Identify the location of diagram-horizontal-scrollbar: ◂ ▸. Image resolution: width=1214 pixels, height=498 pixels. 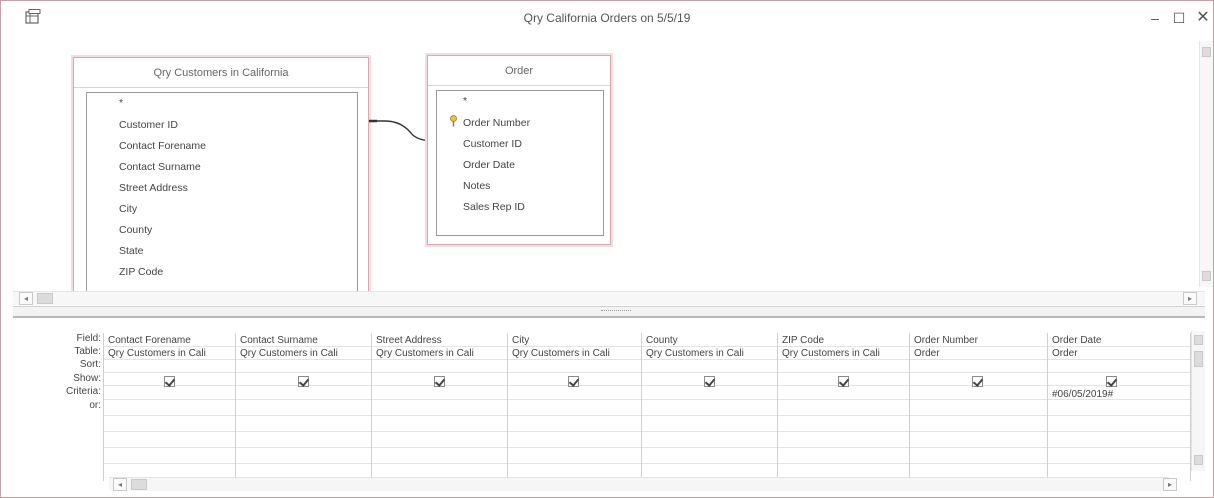
(609, 298).